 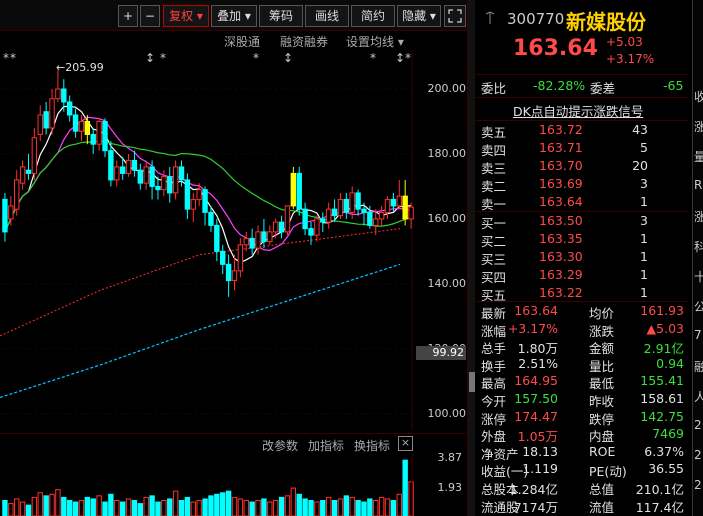 I want to click on ask-row: 卖三 163.70 20, so click(x=581, y=167).